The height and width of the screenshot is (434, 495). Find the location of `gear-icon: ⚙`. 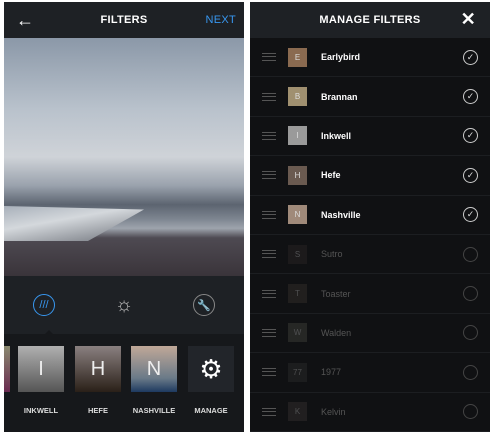

gear-icon: ⚙ is located at coordinates (211, 368).